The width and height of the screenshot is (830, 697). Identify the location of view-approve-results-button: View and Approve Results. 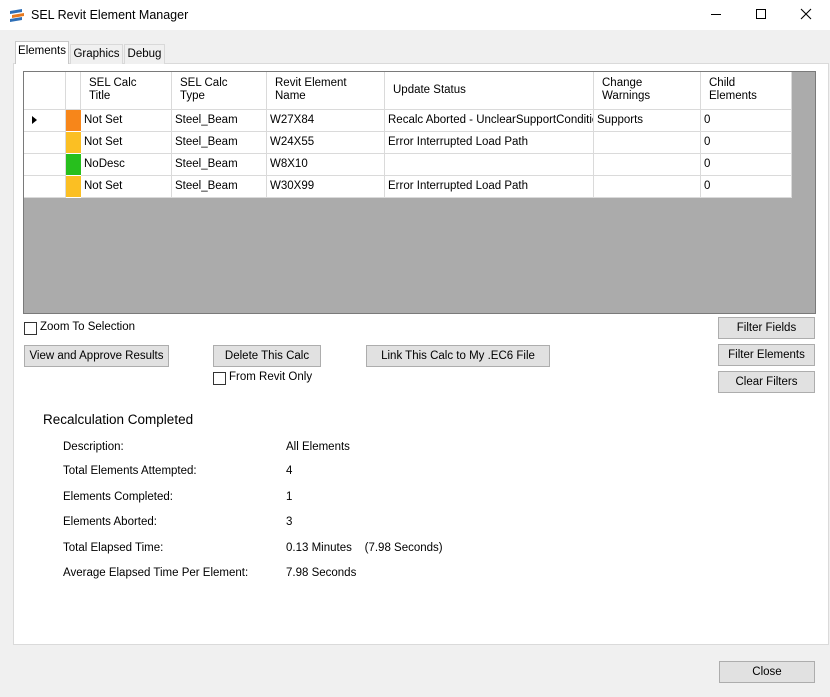
(96, 356).